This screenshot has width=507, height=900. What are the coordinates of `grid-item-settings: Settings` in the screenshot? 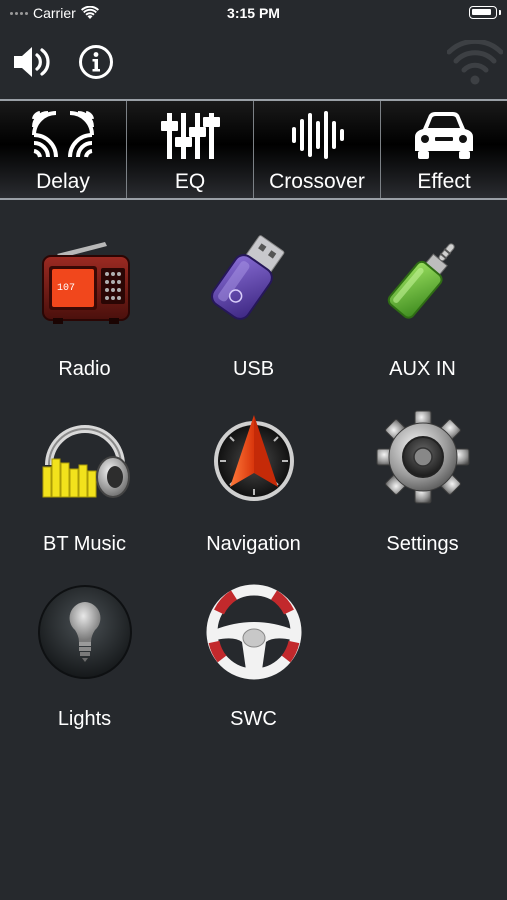 It's located at (422, 474).